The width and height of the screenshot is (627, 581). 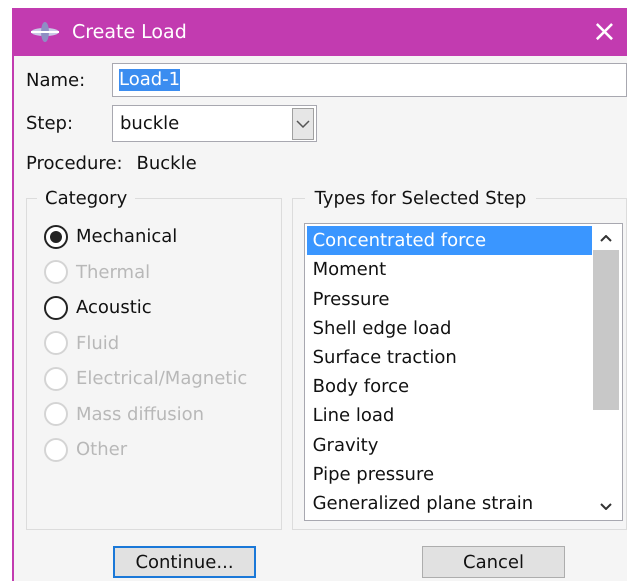 I want to click on dialog-button: Cancel, so click(x=493, y=562).